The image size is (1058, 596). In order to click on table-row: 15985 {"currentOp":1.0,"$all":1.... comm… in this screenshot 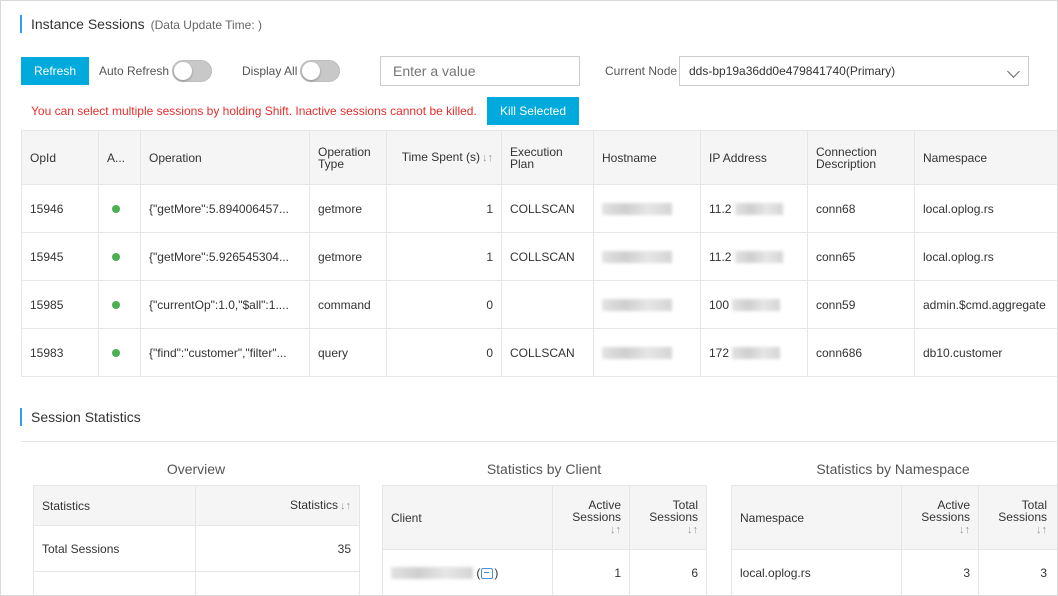, I will do `click(539, 304)`.